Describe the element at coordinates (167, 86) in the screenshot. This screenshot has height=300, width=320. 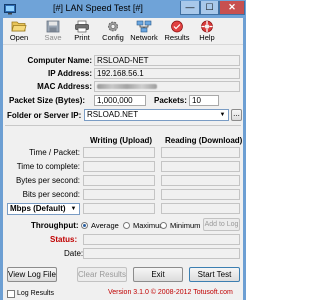
I see `mac-address-field` at that location.